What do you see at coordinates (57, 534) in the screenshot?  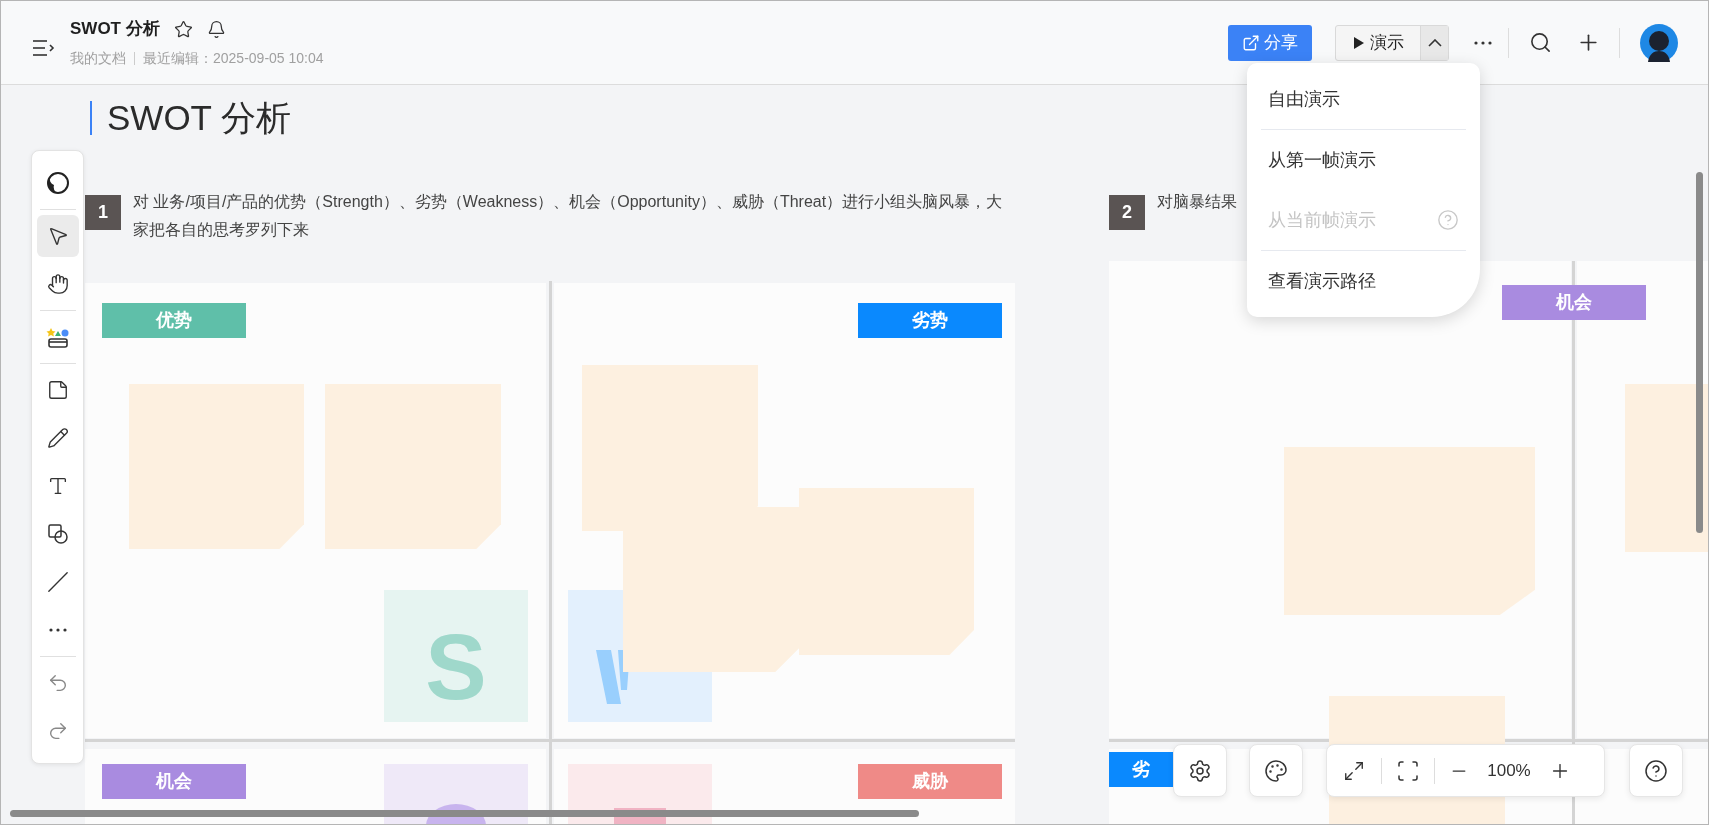 I see `shapes-icon` at bounding box center [57, 534].